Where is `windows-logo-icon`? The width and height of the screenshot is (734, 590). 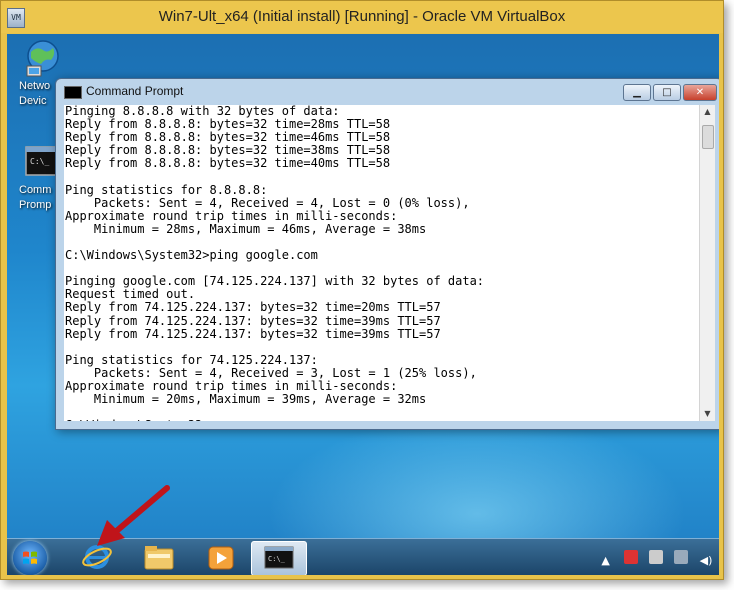 windows-logo-icon is located at coordinates (30, 557).